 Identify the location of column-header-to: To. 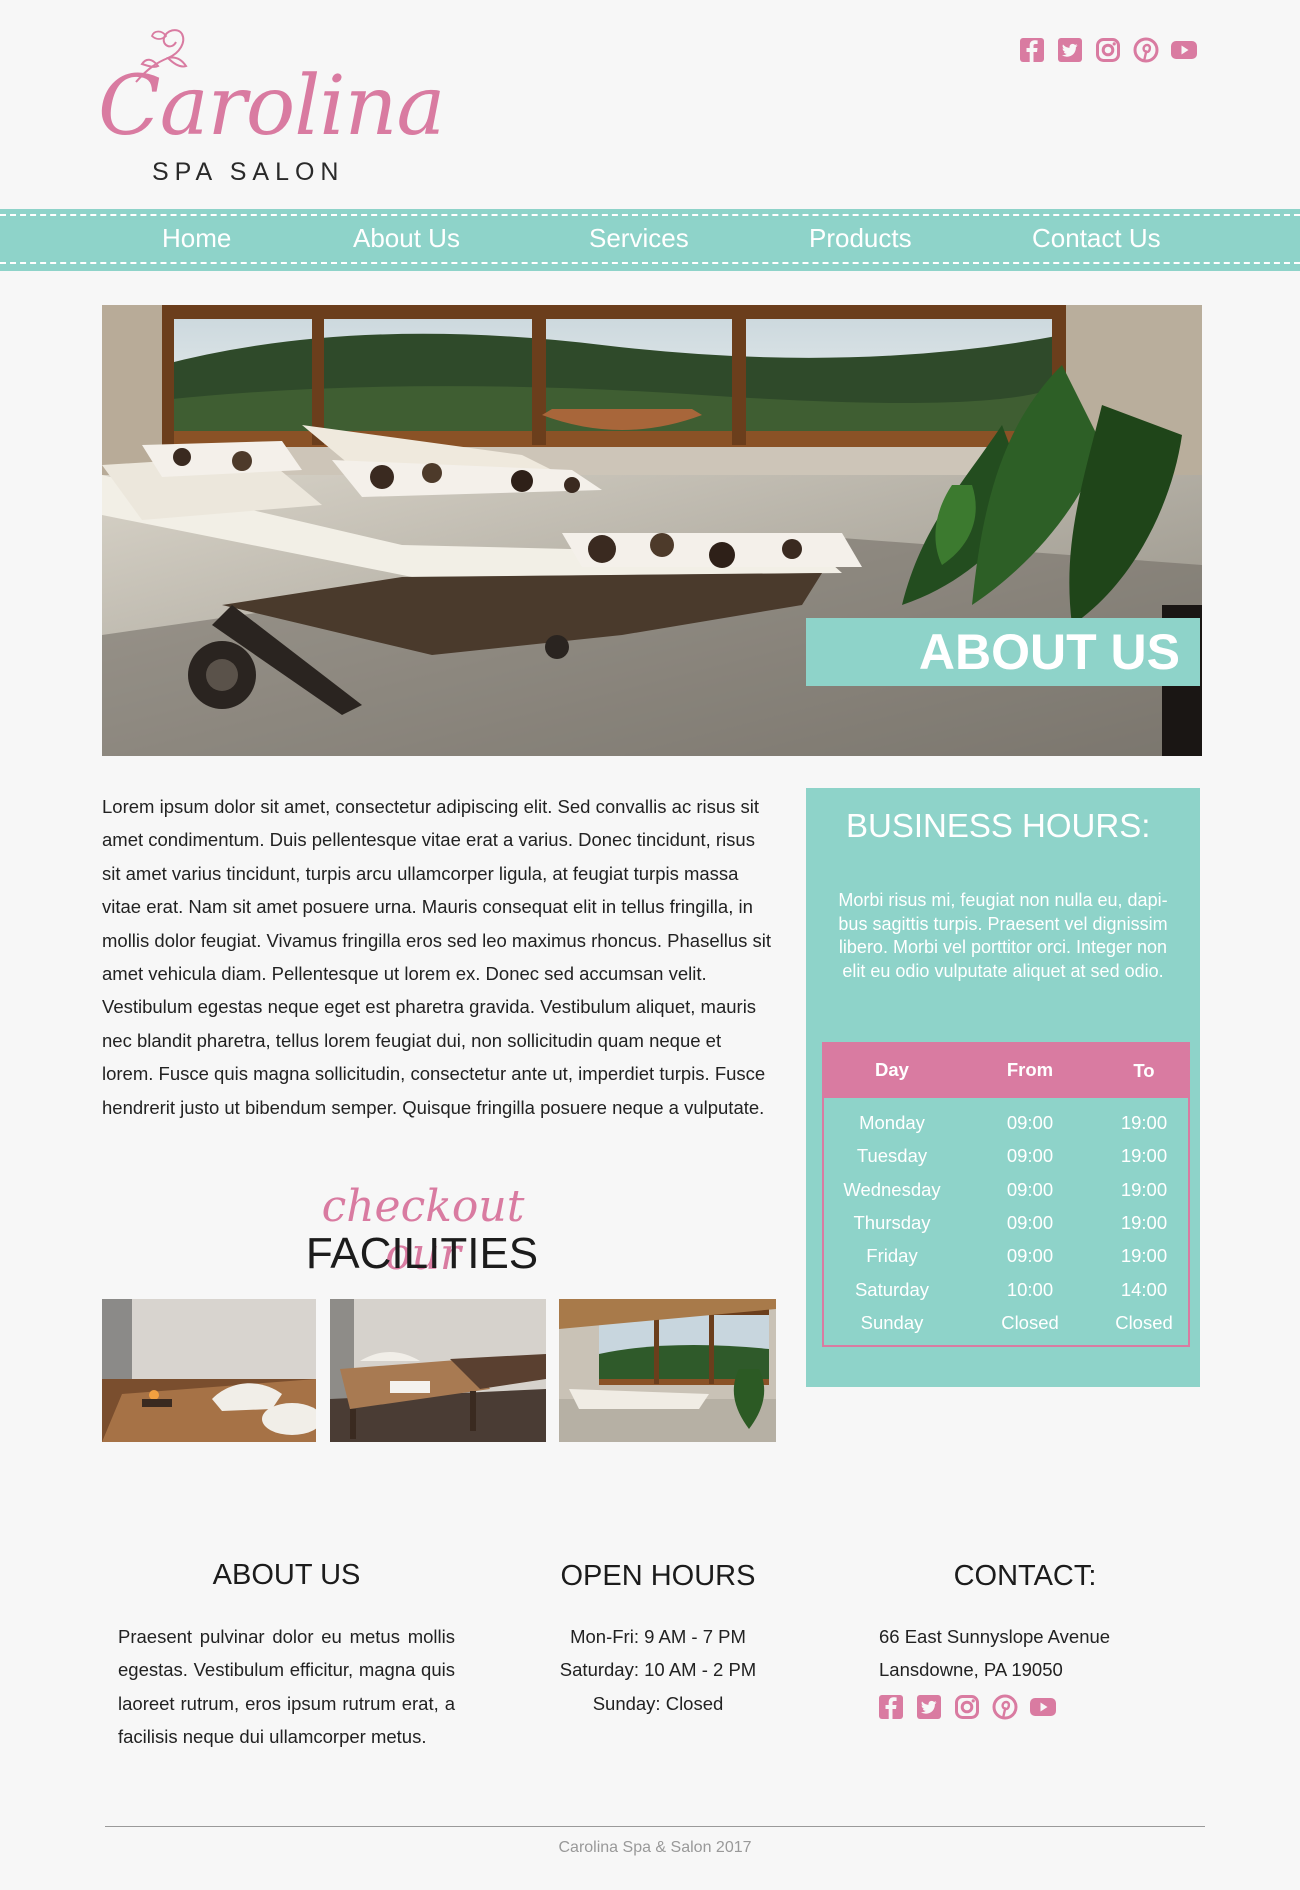
(1144, 1070).